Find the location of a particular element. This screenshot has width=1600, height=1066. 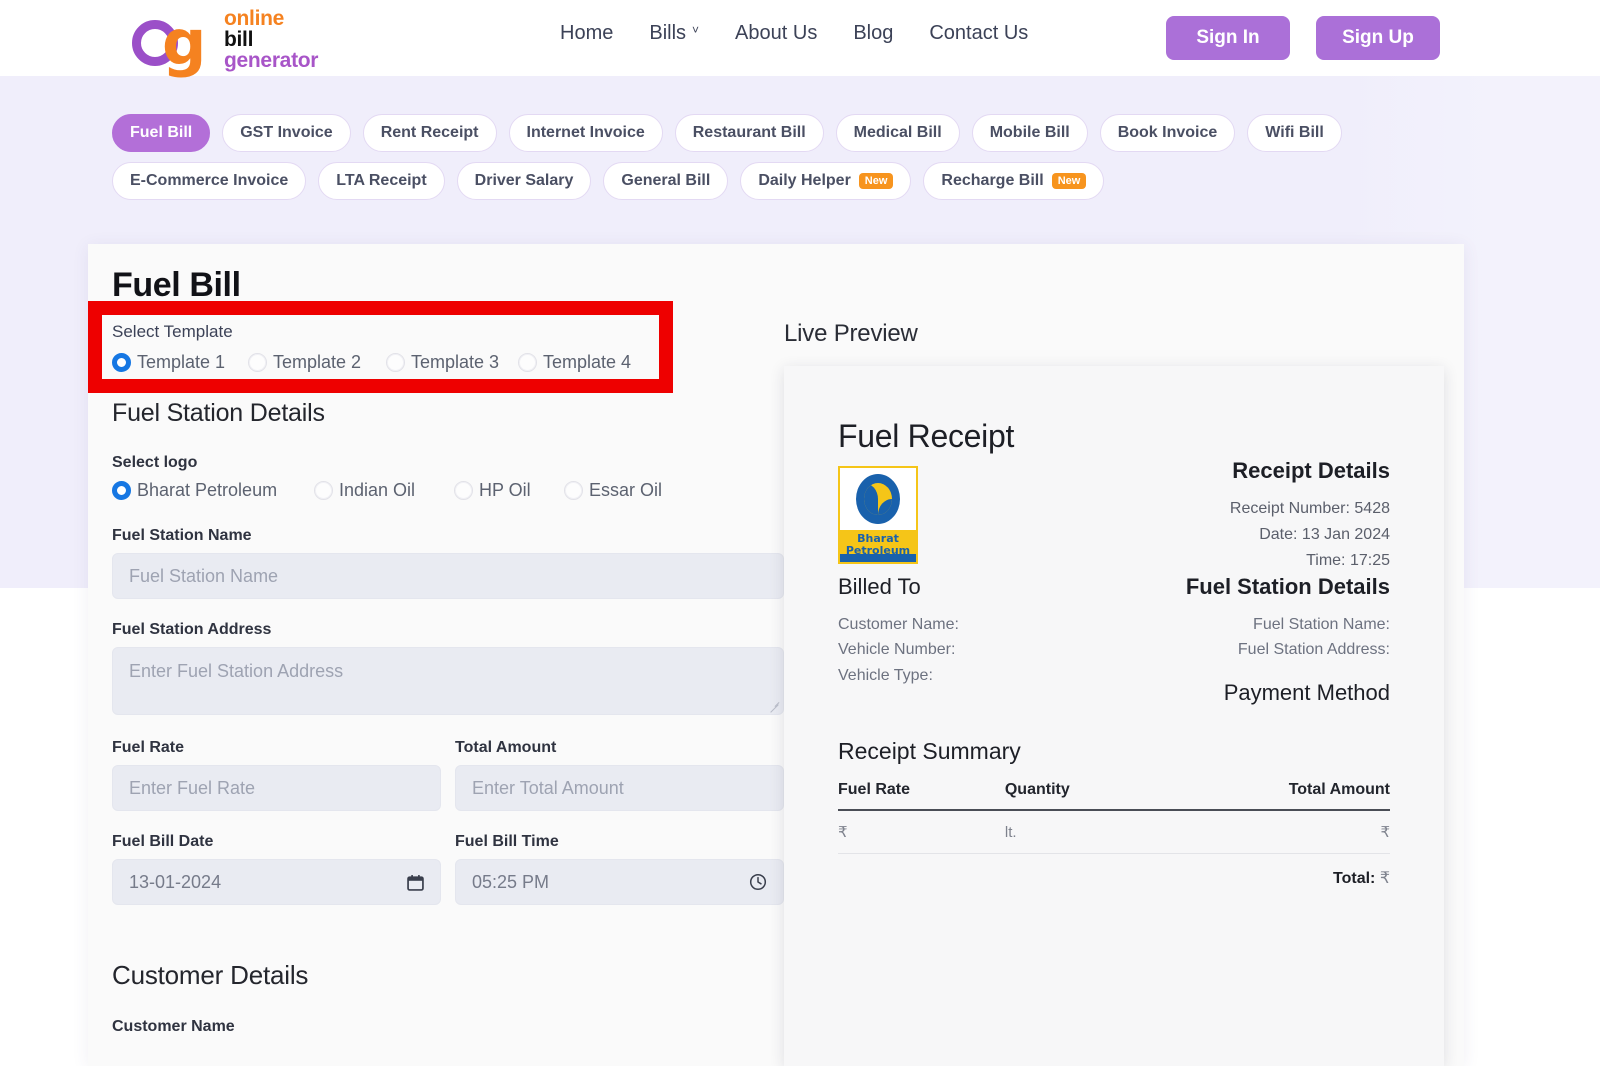

template-option-label: Template 2 is located at coordinates (317, 362).